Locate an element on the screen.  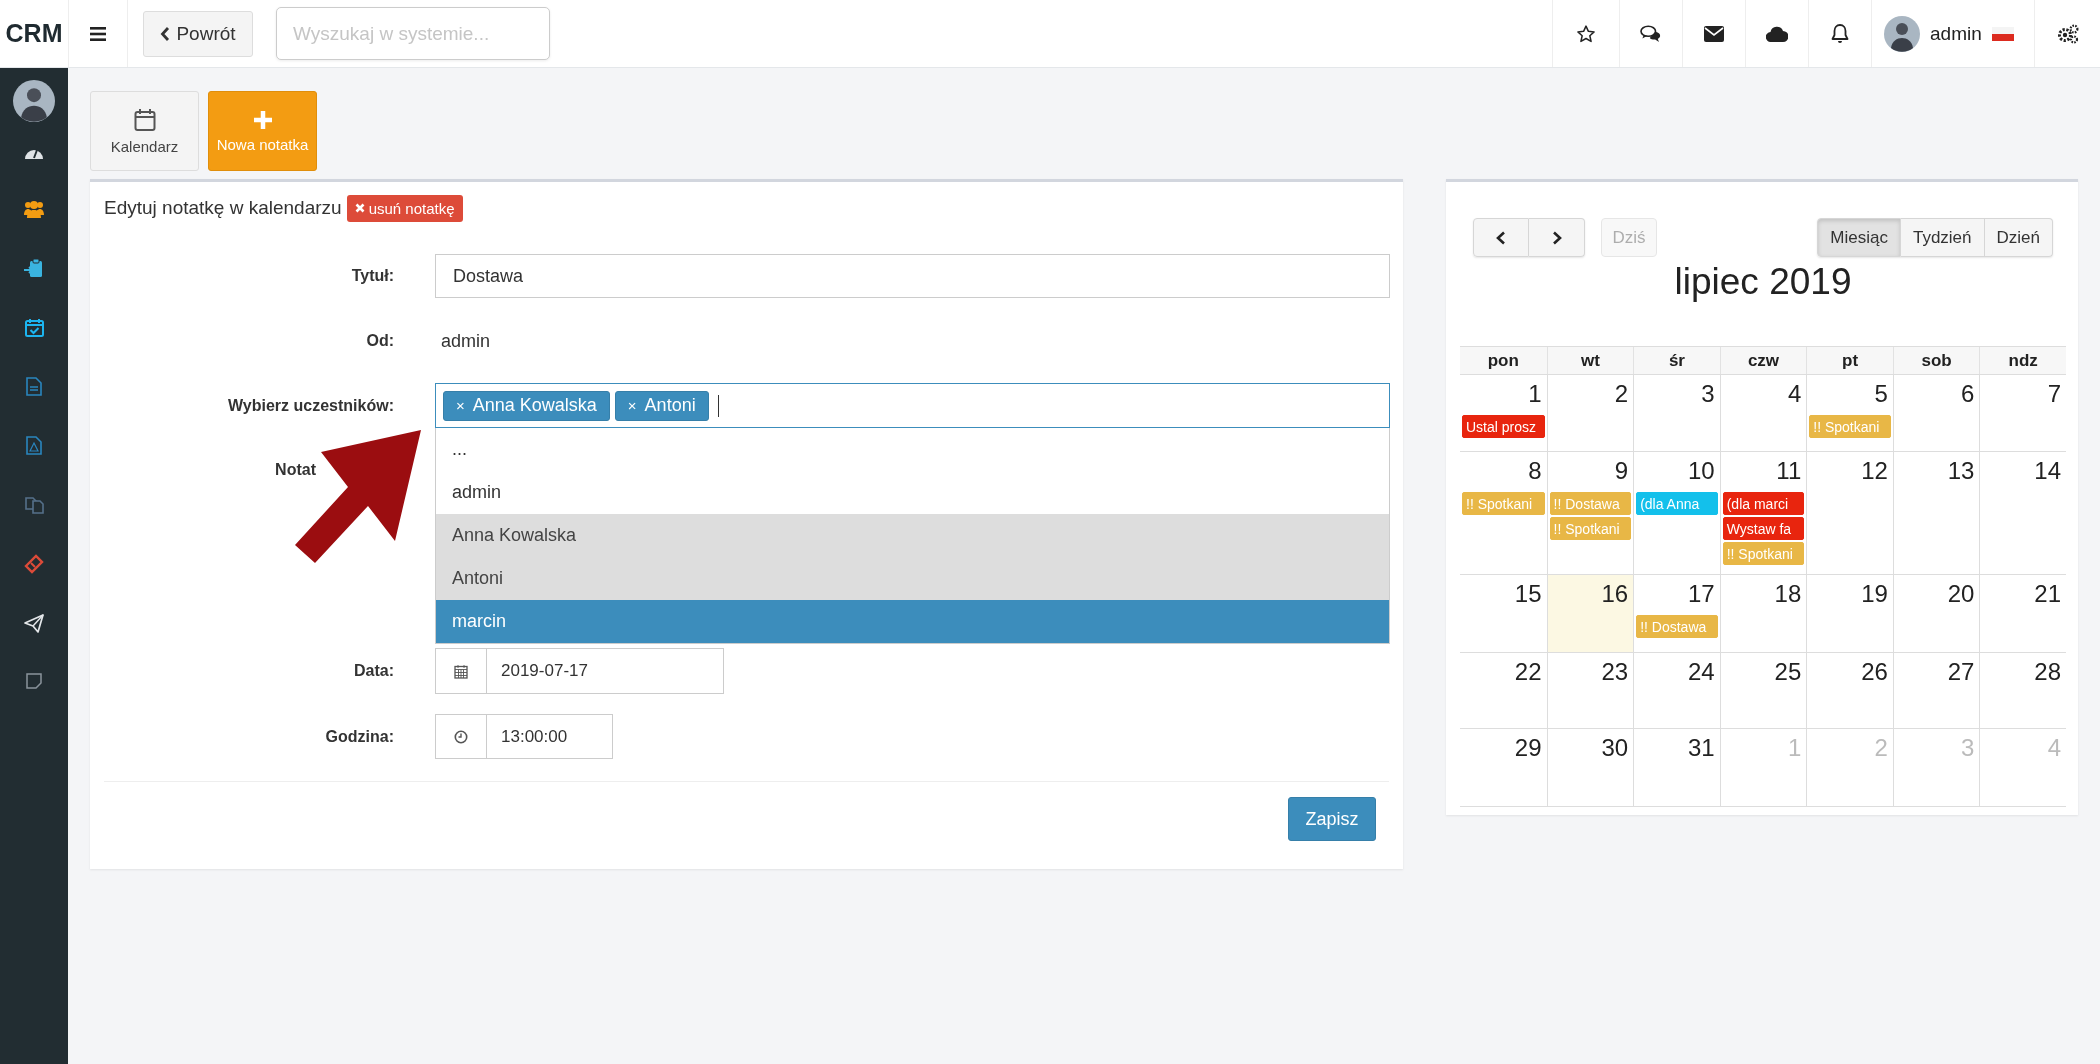
field-label: Godzina: is located at coordinates (359, 736).